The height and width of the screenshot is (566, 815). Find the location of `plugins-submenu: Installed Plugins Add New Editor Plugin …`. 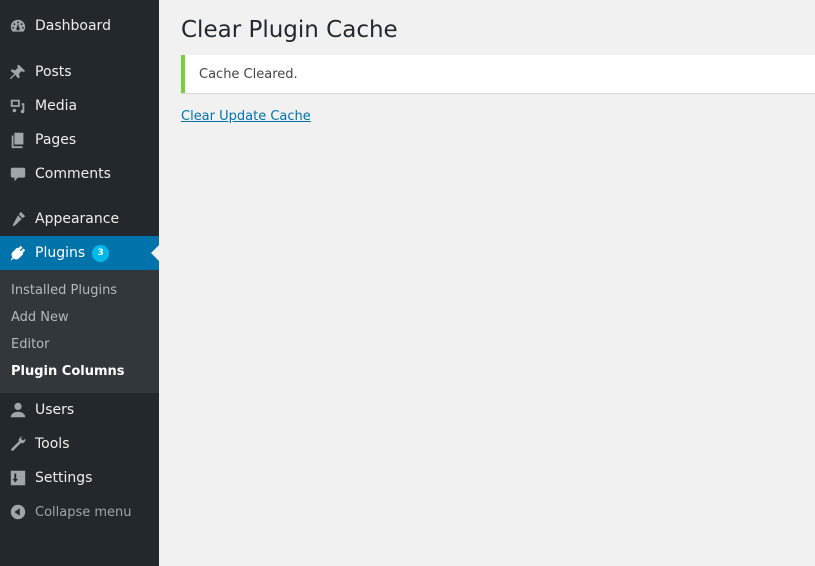

plugins-submenu: Installed Plugins Add New Editor Plugin … is located at coordinates (79, 331).